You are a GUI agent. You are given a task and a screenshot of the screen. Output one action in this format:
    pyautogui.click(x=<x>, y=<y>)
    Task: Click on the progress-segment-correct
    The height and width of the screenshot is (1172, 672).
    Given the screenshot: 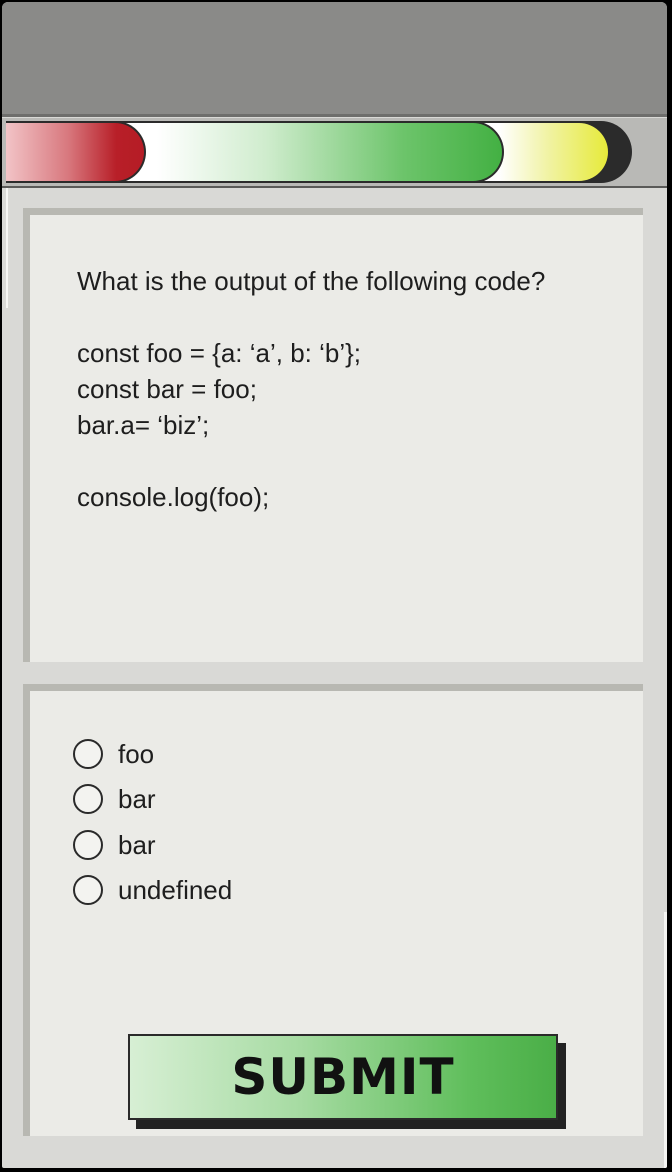 What is the action you would take?
    pyautogui.click(x=307, y=152)
    